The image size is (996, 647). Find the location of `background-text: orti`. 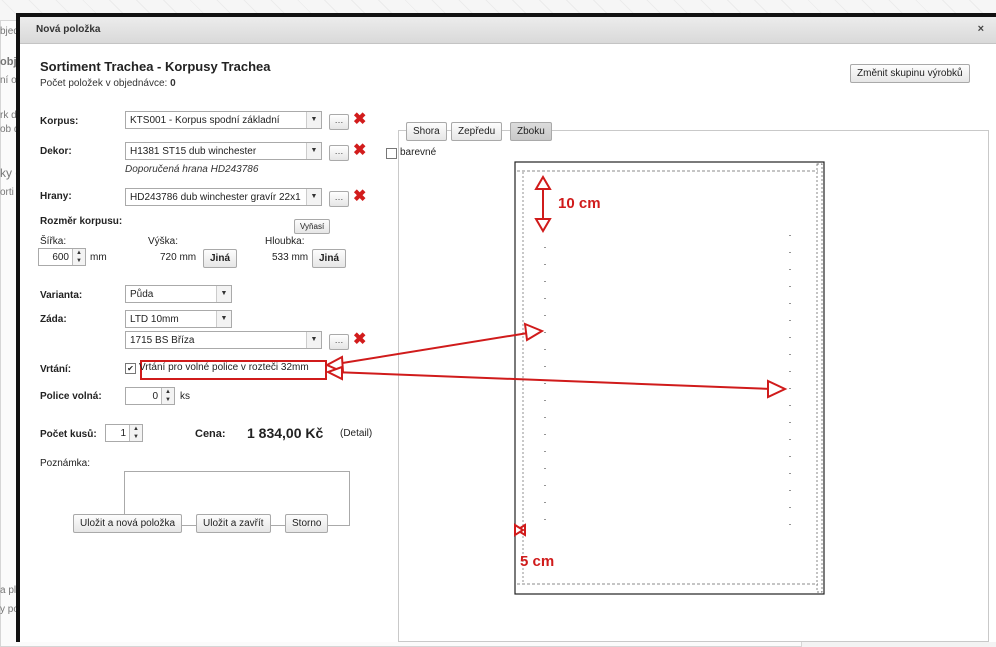

background-text: orti is located at coordinates (7, 192).